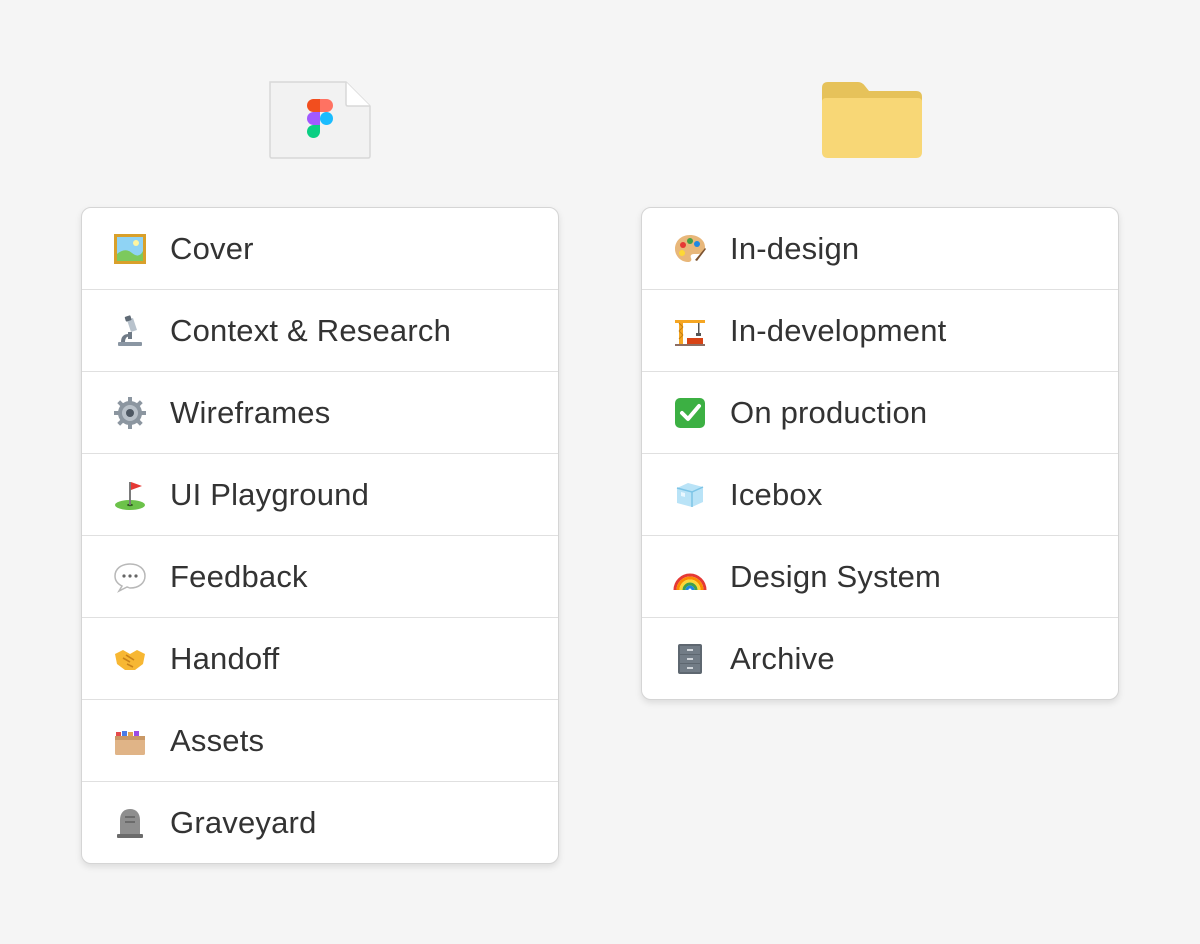 The height and width of the screenshot is (944, 1200). Describe the element at coordinates (320, 248) in the screenshot. I see `list-item-cover: Cover` at that location.